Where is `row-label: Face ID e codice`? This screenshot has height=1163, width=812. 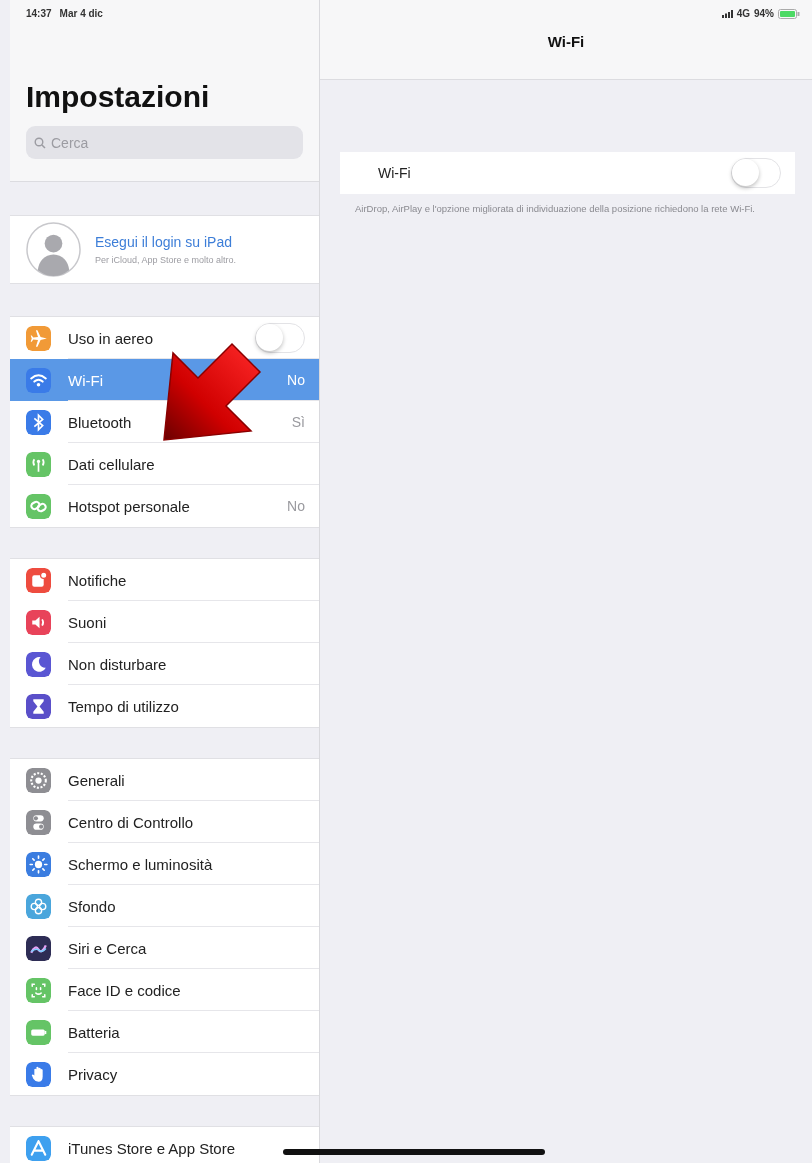
row-label: Face ID e codice is located at coordinates (125, 990).